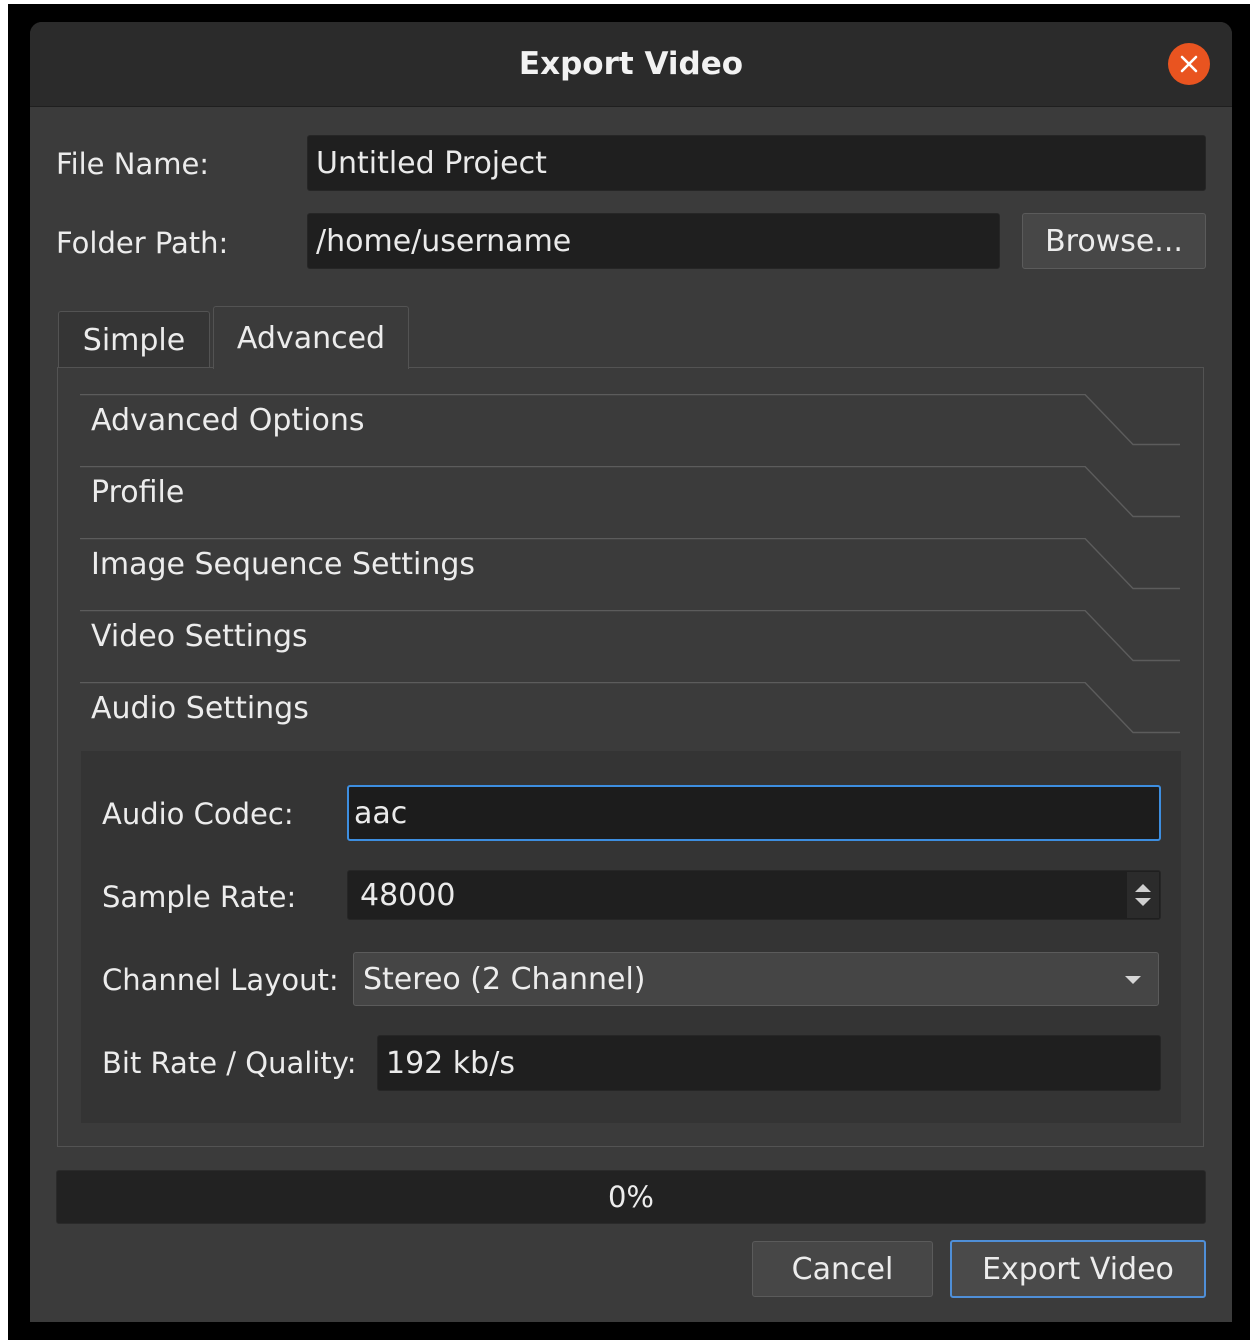 Image resolution: width=1250 pixels, height=1340 pixels. I want to click on export-progress-bar: 0%, so click(631, 1197).